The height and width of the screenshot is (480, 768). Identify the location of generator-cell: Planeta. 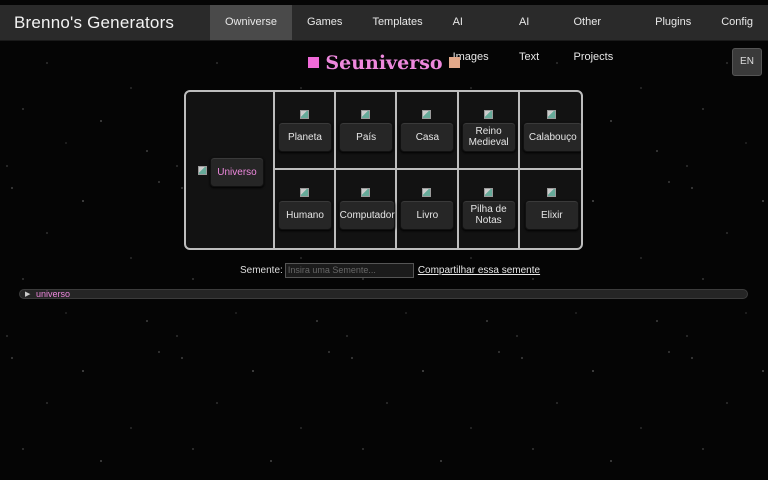
(306, 131).